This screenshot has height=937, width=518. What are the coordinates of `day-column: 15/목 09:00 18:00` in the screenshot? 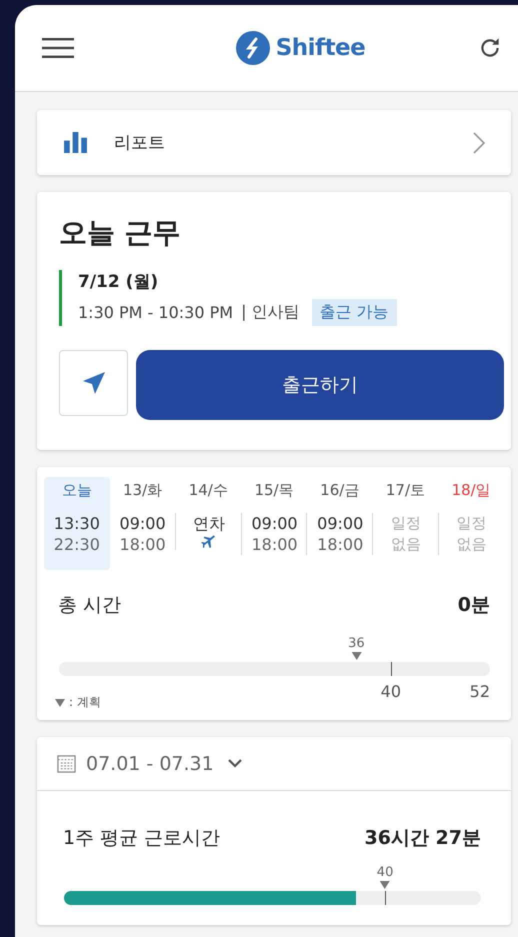 It's located at (274, 523).